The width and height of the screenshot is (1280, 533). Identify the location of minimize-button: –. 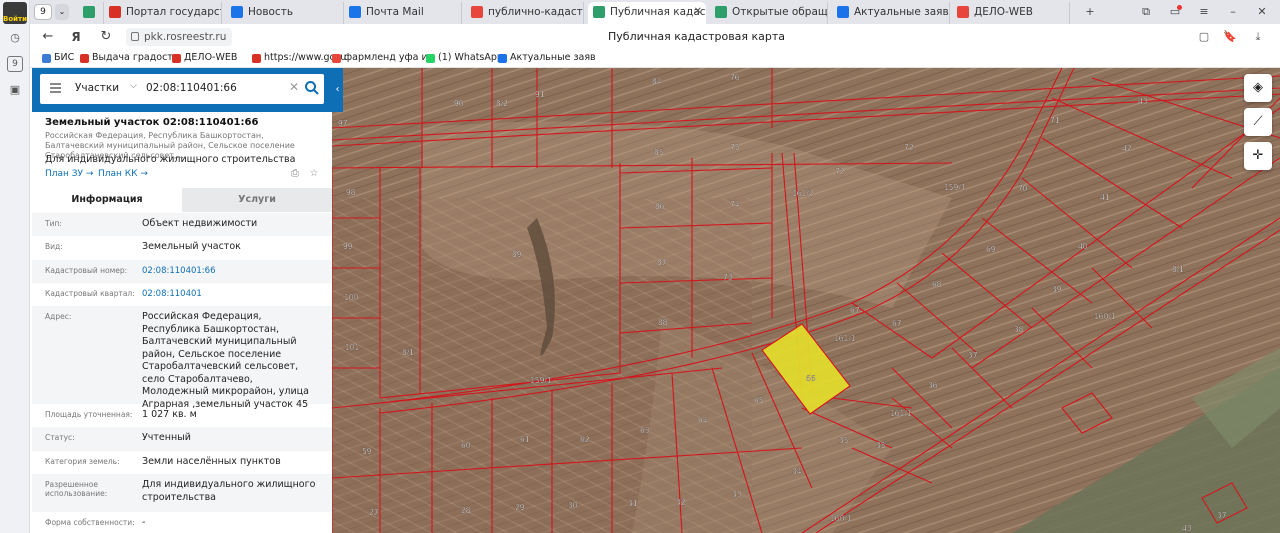
(1233, 12).